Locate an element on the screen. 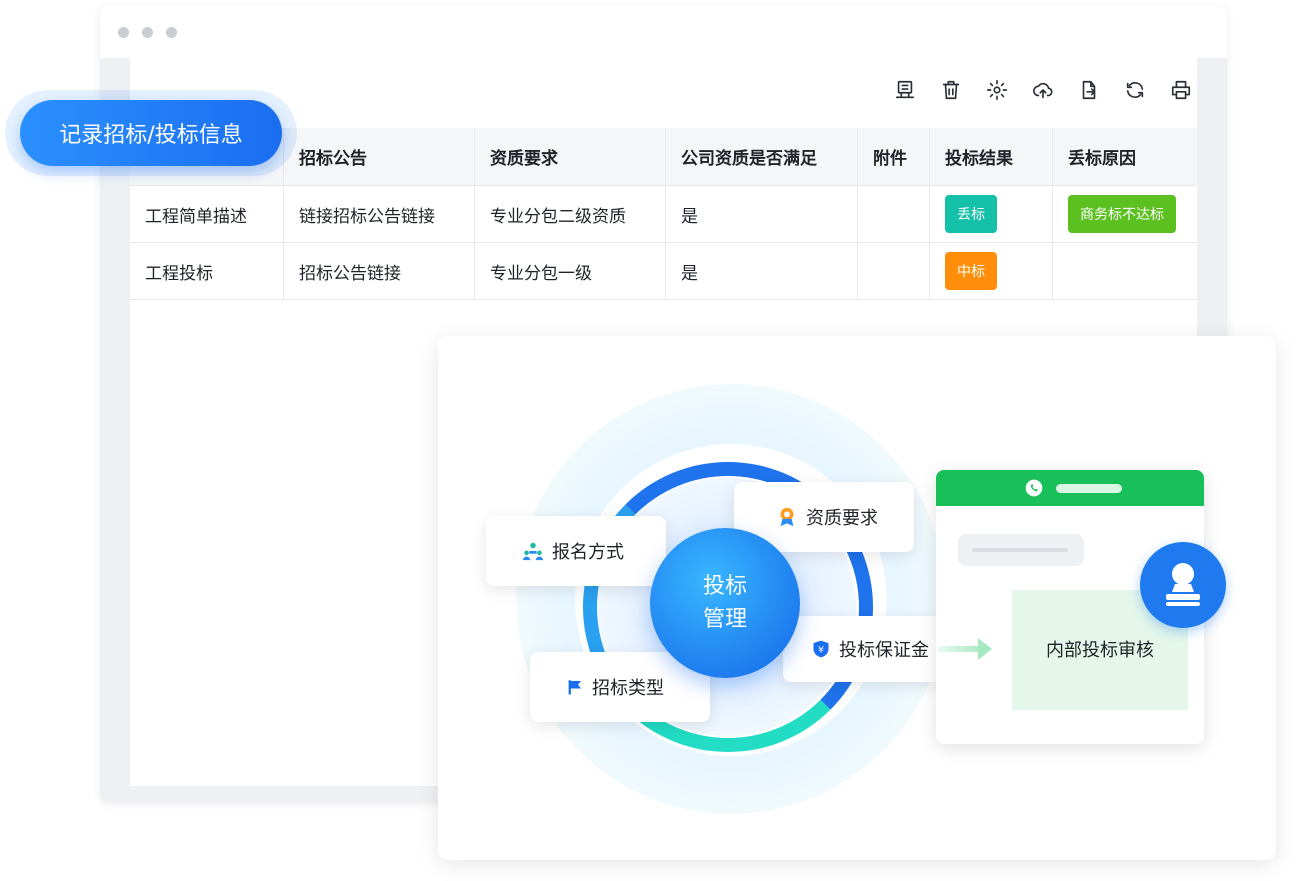  export-icon is located at coordinates (1089, 90).